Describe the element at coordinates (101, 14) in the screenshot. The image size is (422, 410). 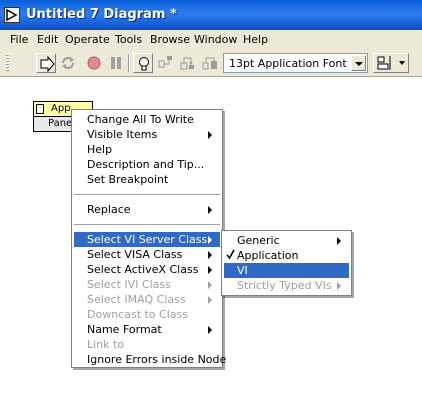
I see `window-title: Untitled 7 Diagram *` at that location.